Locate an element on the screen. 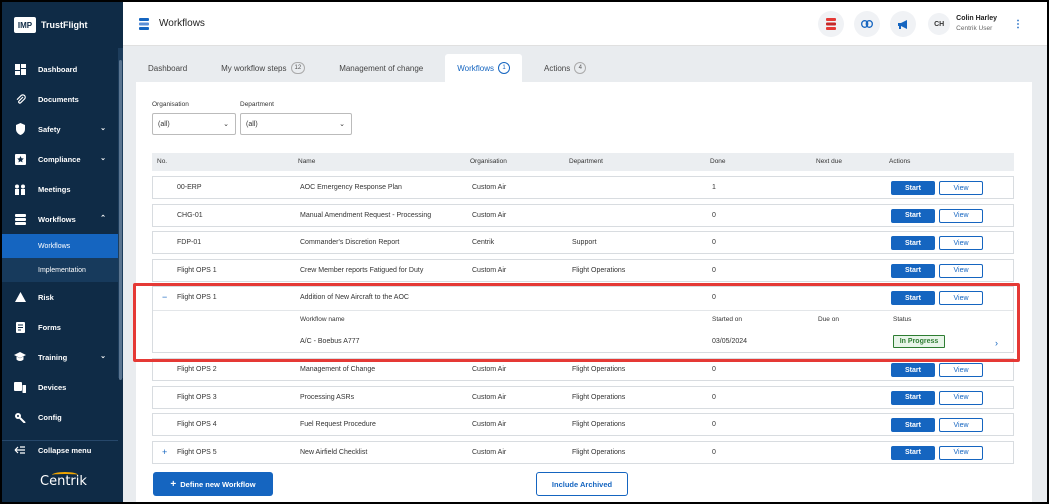  col-done: Done is located at coordinates (718, 161).